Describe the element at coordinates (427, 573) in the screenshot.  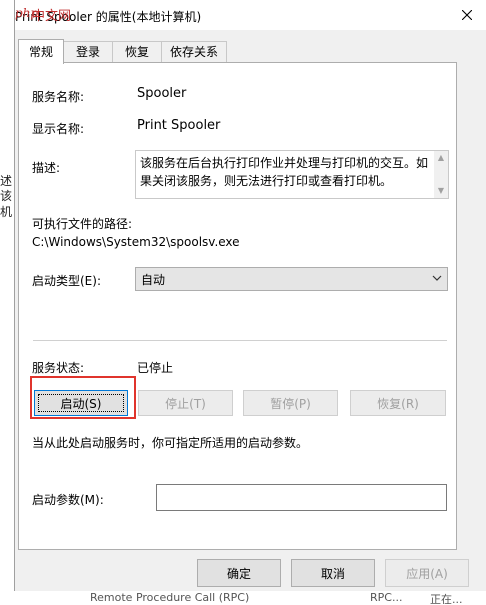
I see `apply-button: 应用(A)` at that location.